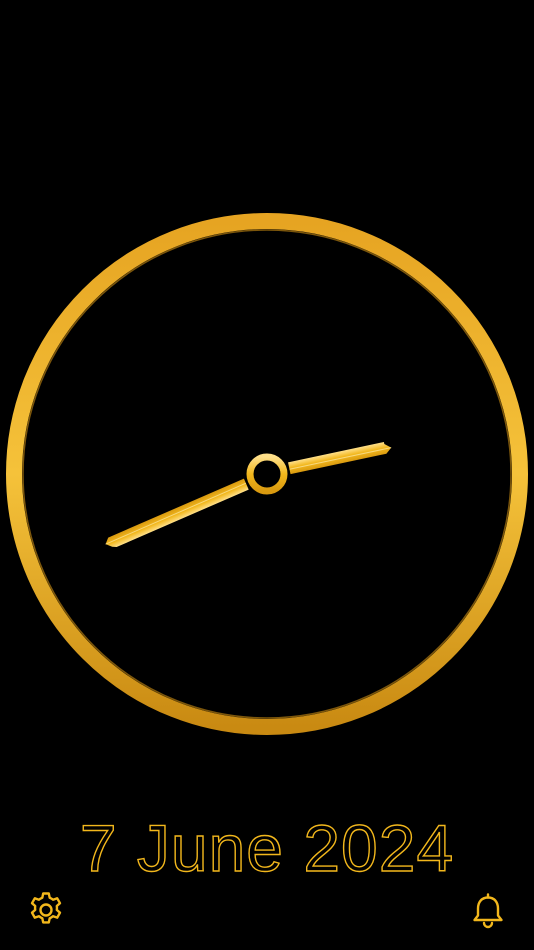 Image resolution: width=534 pixels, height=950 pixels. I want to click on date-label: 7 June 2024, so click(267, 847).